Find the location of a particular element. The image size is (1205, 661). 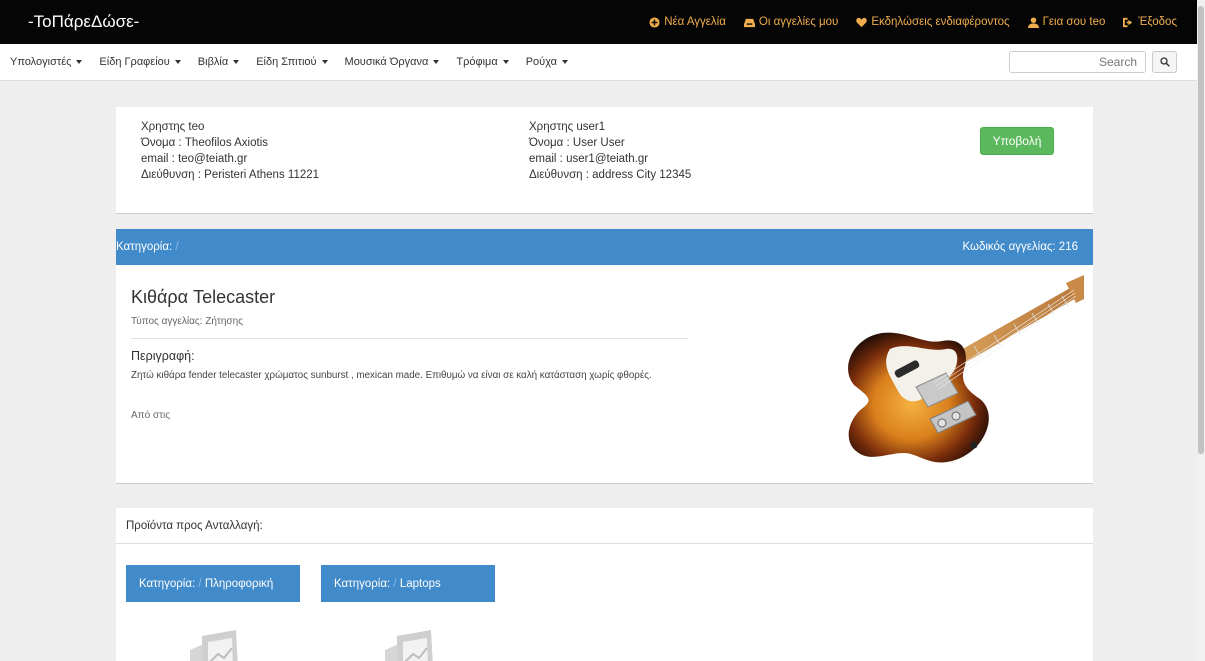

plus-circle-icon is located at coordinates (654, 22).